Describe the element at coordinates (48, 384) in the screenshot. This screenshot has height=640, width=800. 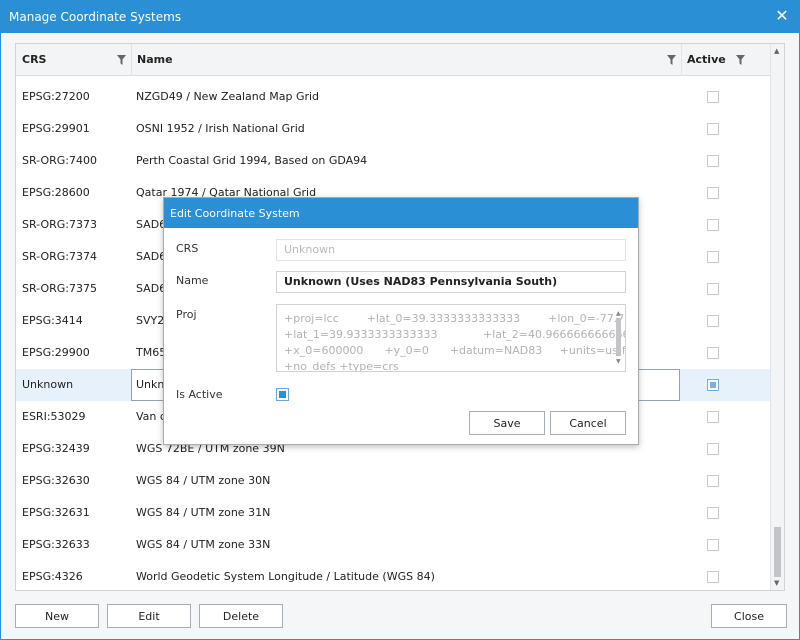
I see `crs-cell: Unknown` at that location.